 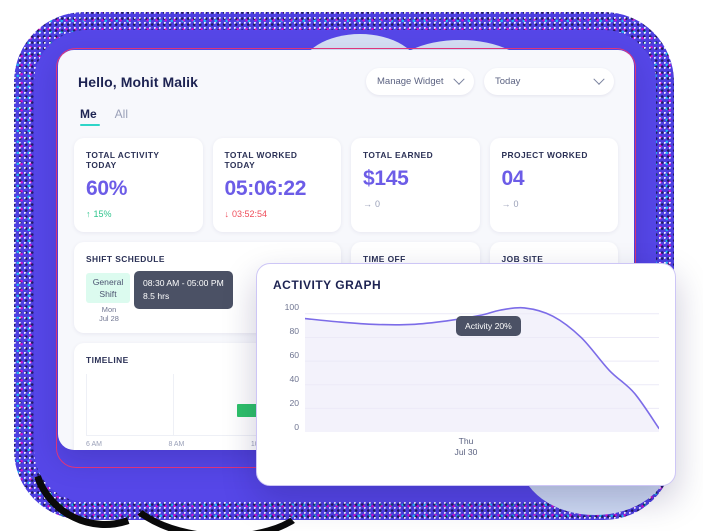 What do you see at coordinates (123, 160) in the screenshot?
I see `stat-label: TOTAL ACTIVITY TODAY` at bounding box center [123, 160].